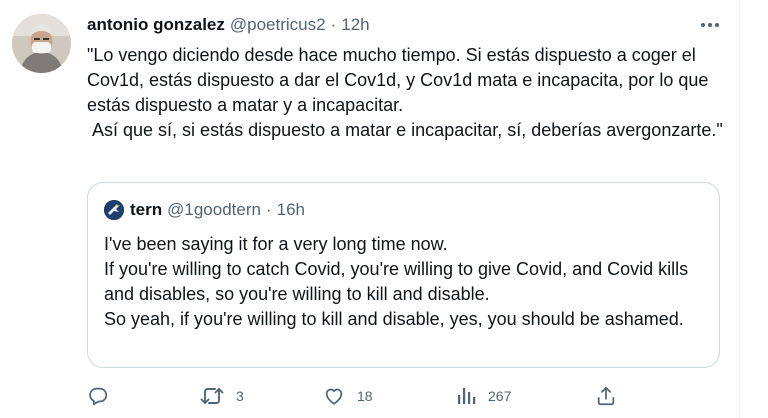 This screenshot has width=768, height=418. I want to click on share-icon, so click(606, 396).